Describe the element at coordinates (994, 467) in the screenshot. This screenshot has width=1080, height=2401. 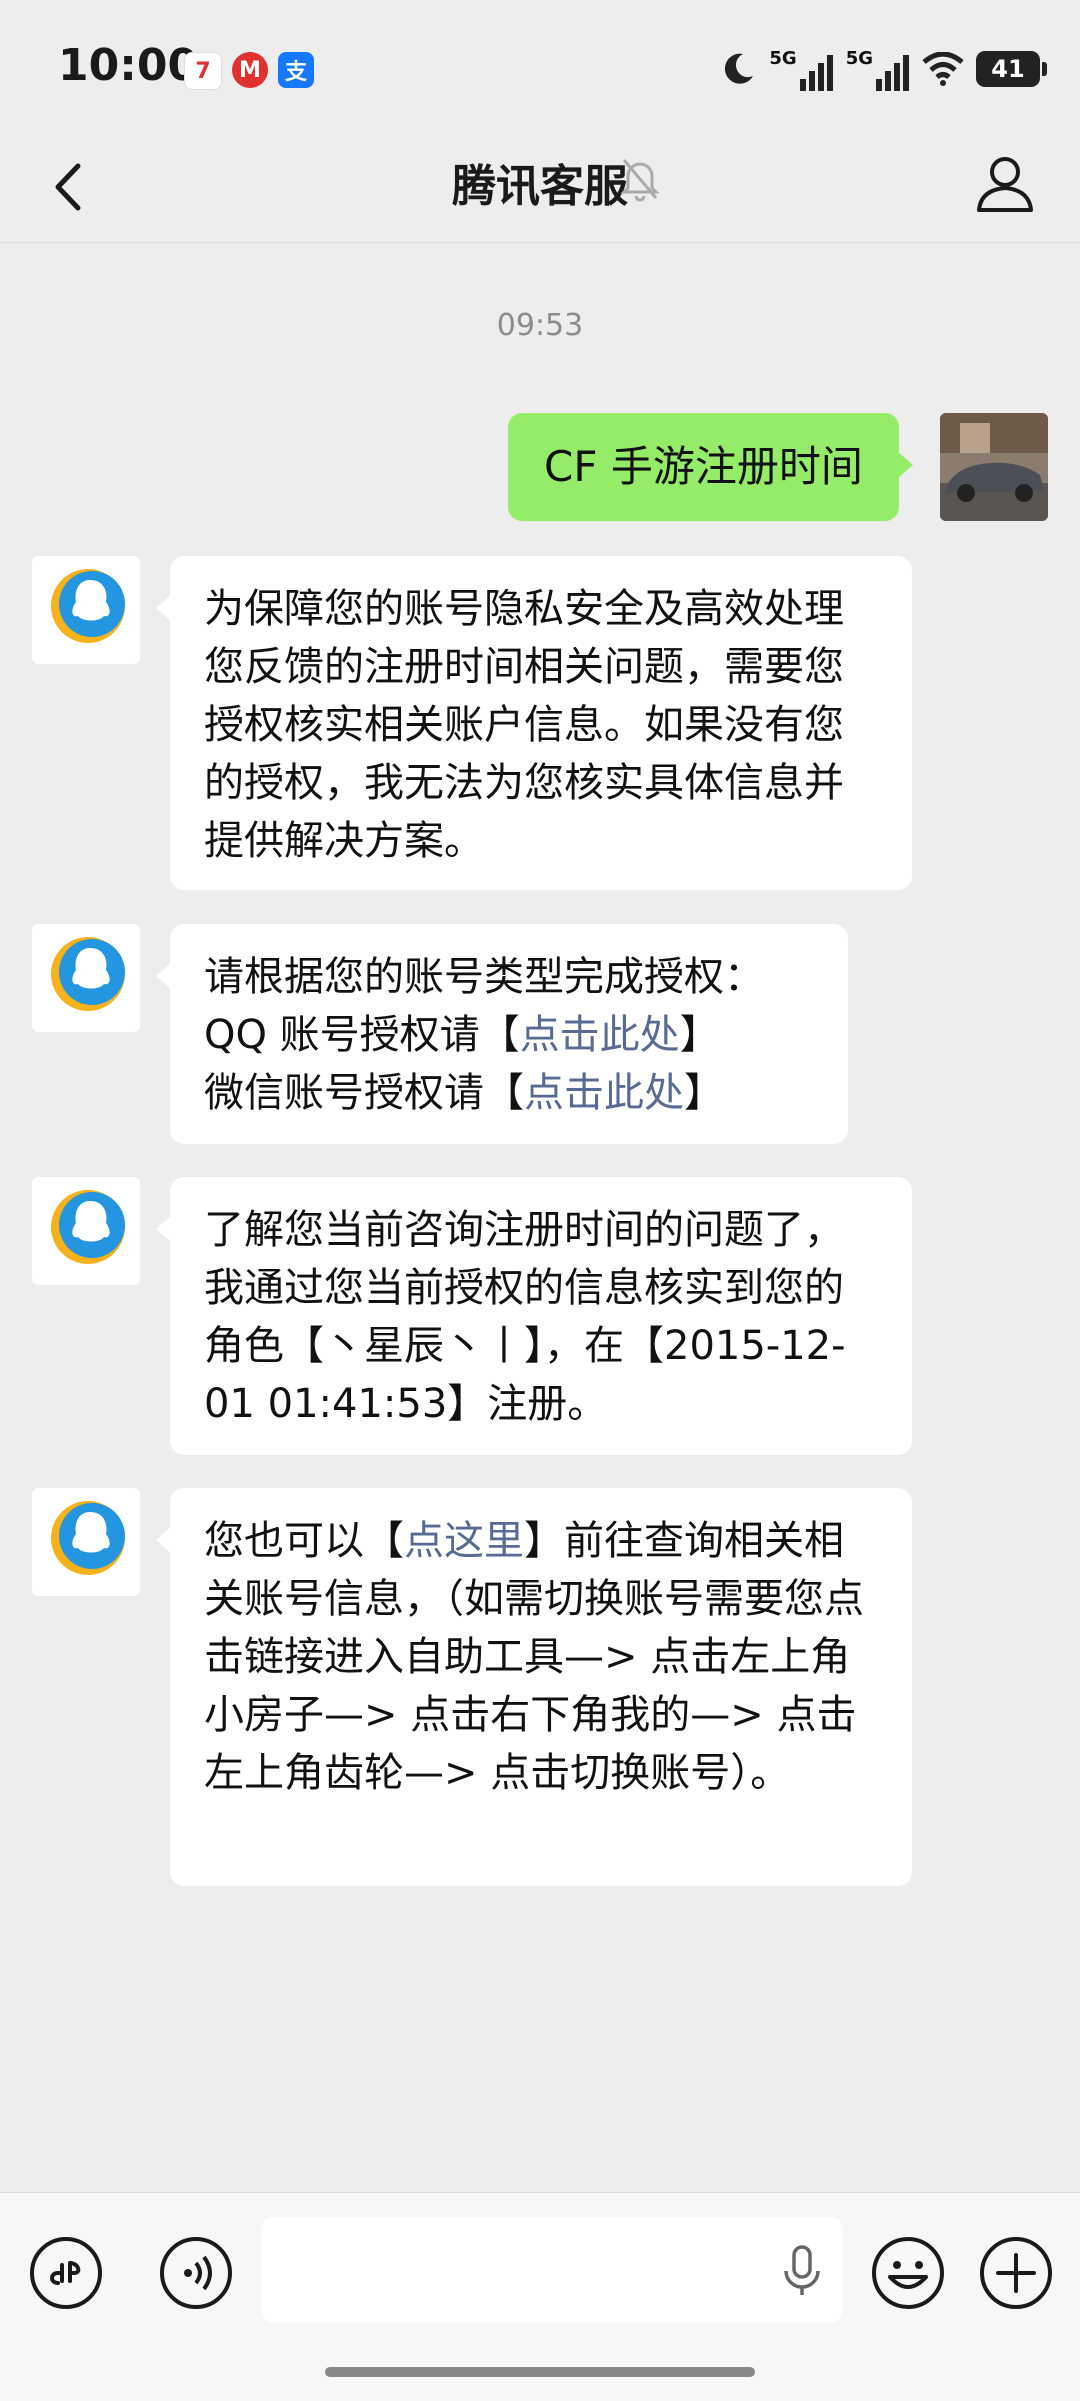
I see `user-avatar` at that location.